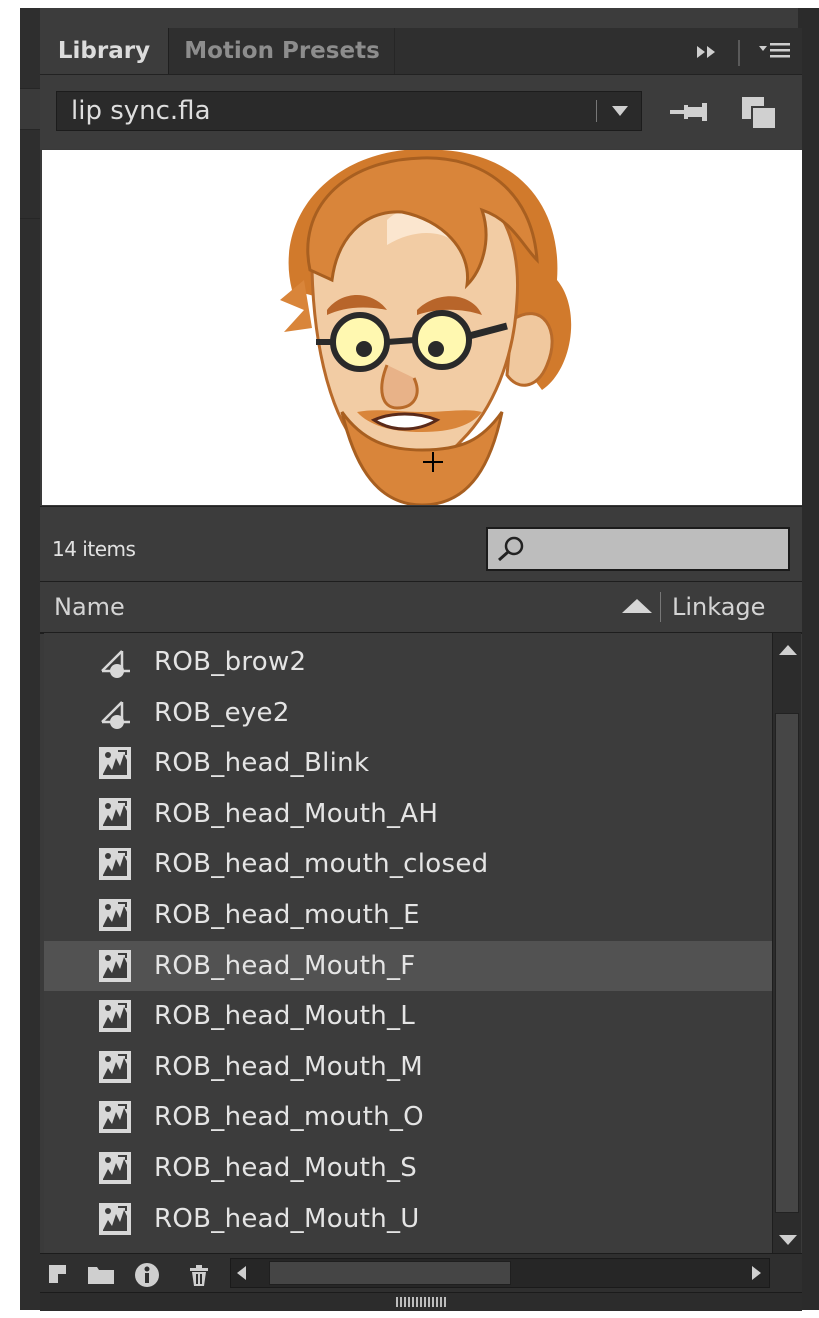  I want to click on control-separator, so click(738, 52).